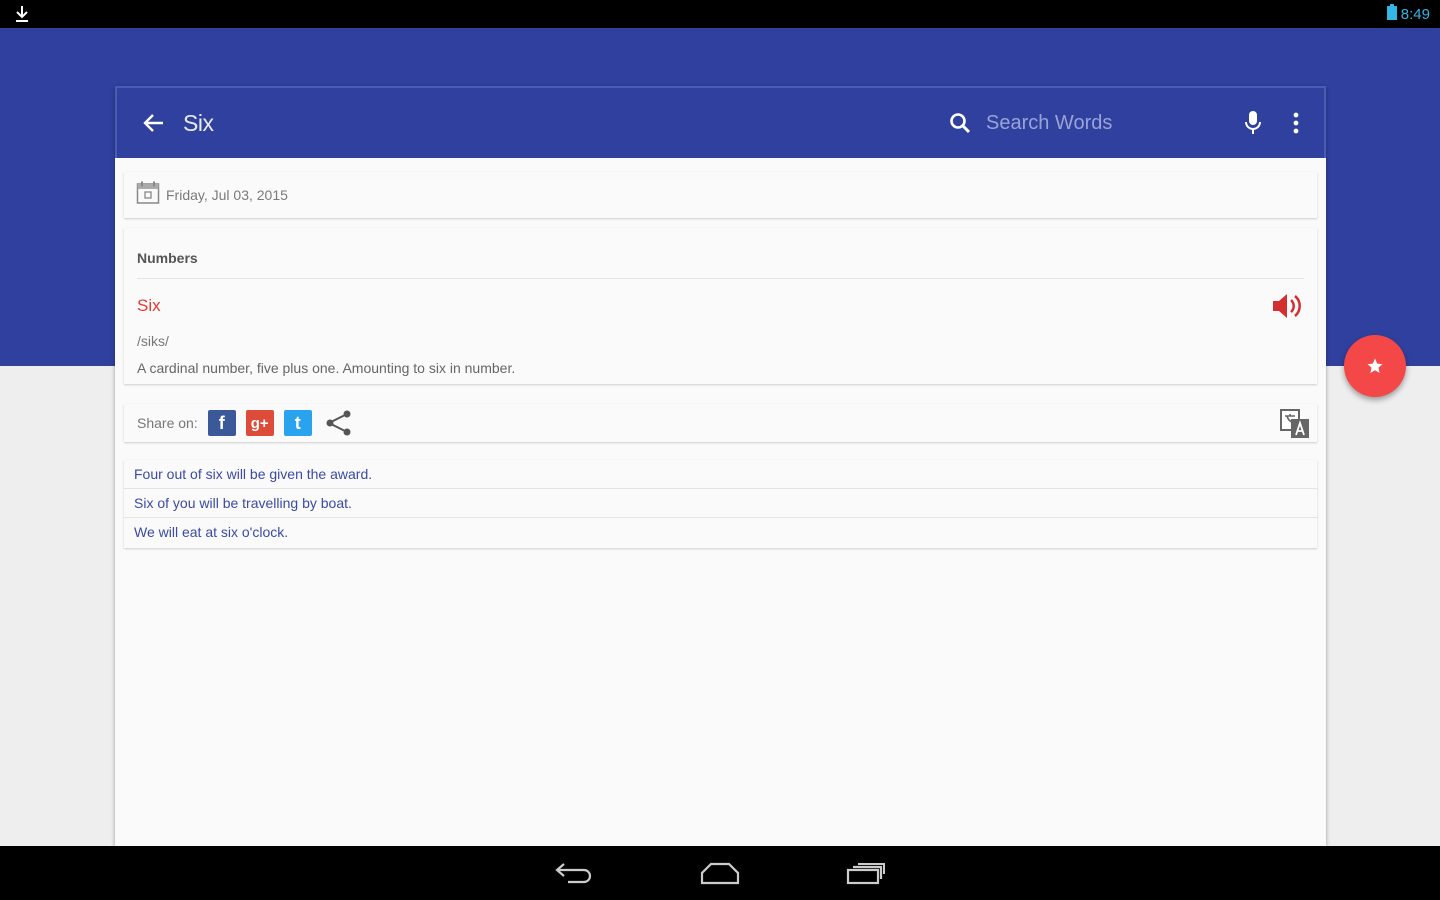  I want to click on status-right: 8:49, so click(1408, 14).